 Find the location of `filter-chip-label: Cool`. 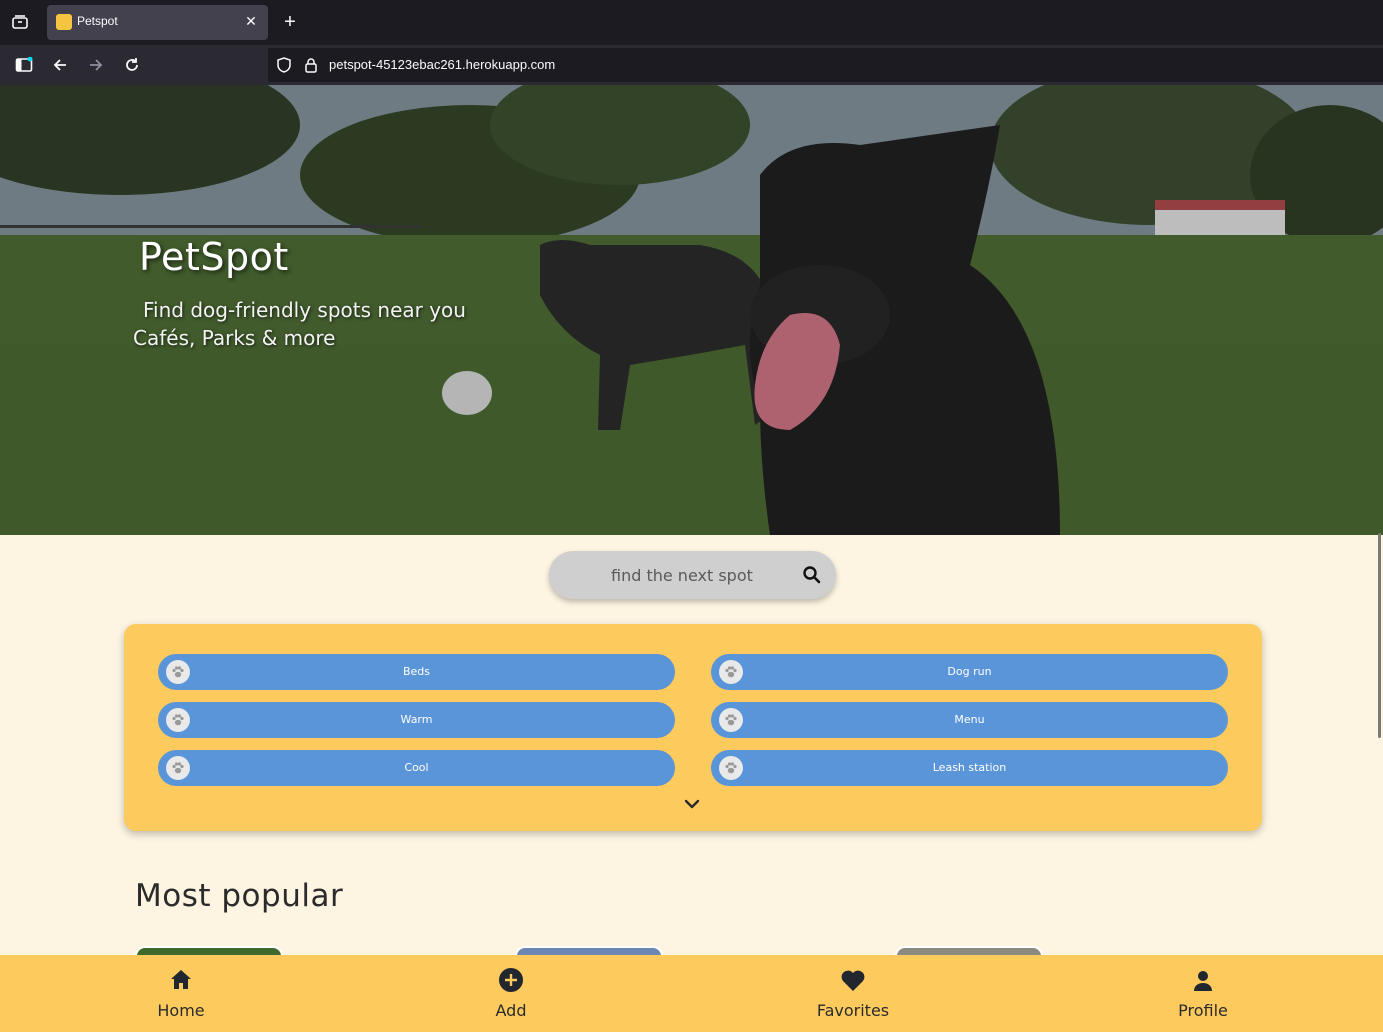

filter-chip-label: Cool is located at coordinates (416, 767).